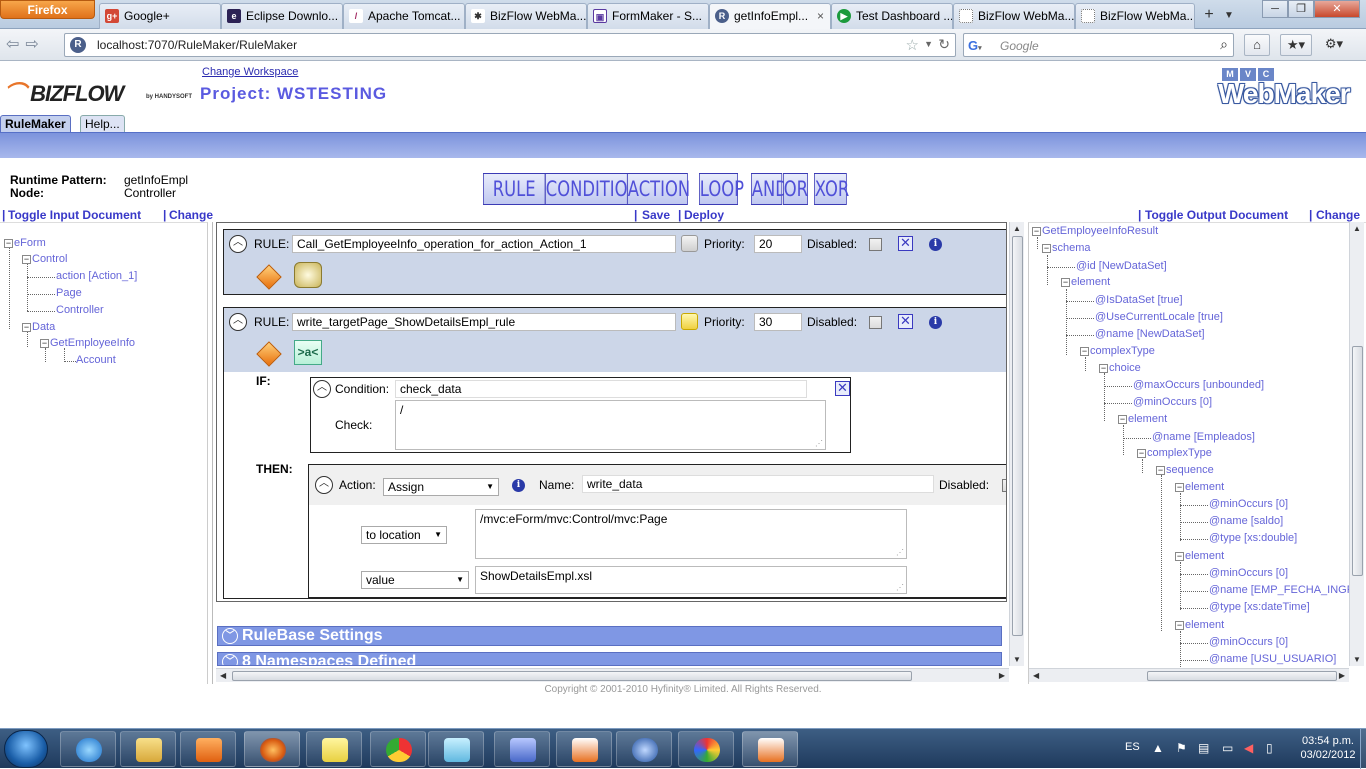  What do you see at coordinates (1189, 675) in the screenshot?
I see `right-horizontal-scrollbar: ◀ ▶` at bounding box center [1189, 675].